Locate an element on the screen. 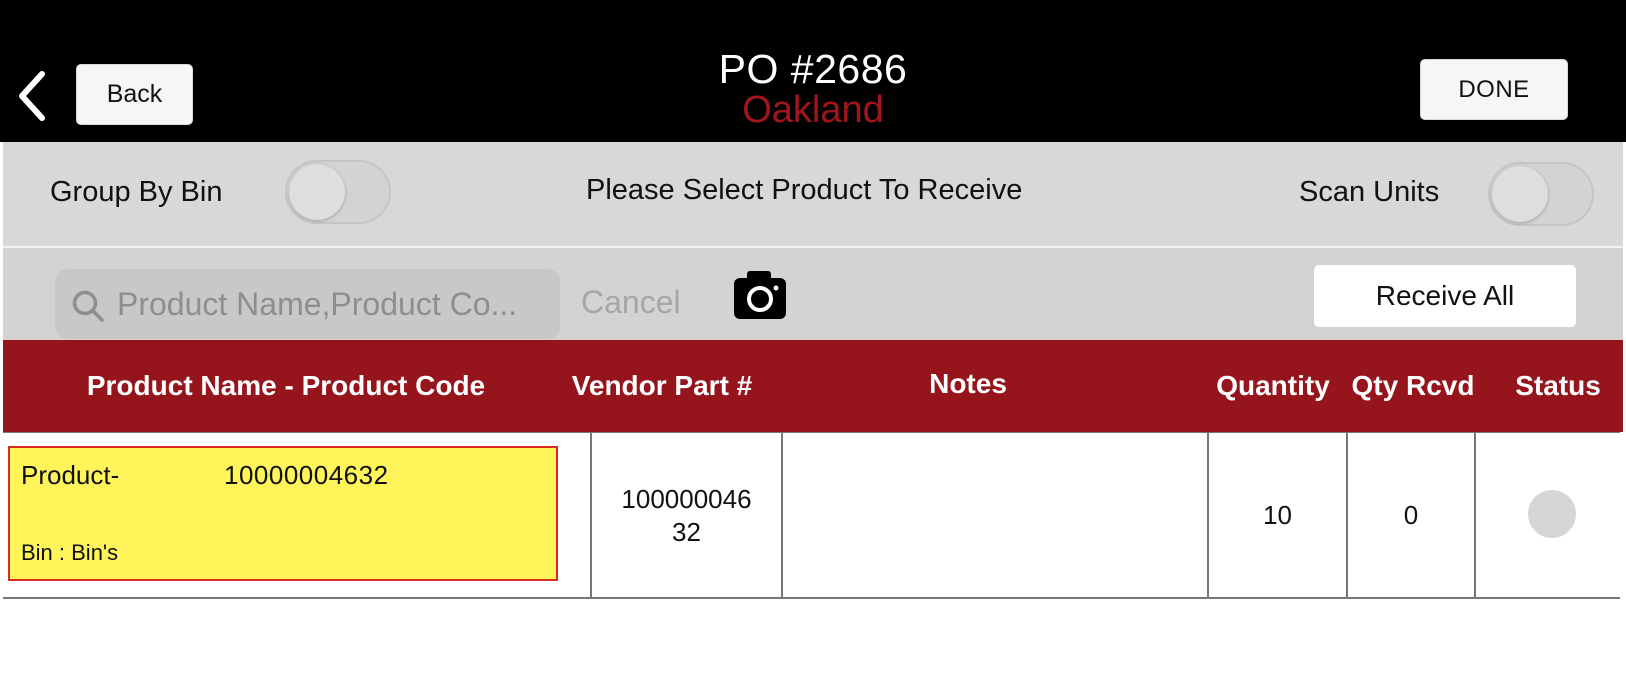 The width and height of the screenshot is (1626, 686). scan-units-label: Scan Units is located at coordinates (1369, 192).